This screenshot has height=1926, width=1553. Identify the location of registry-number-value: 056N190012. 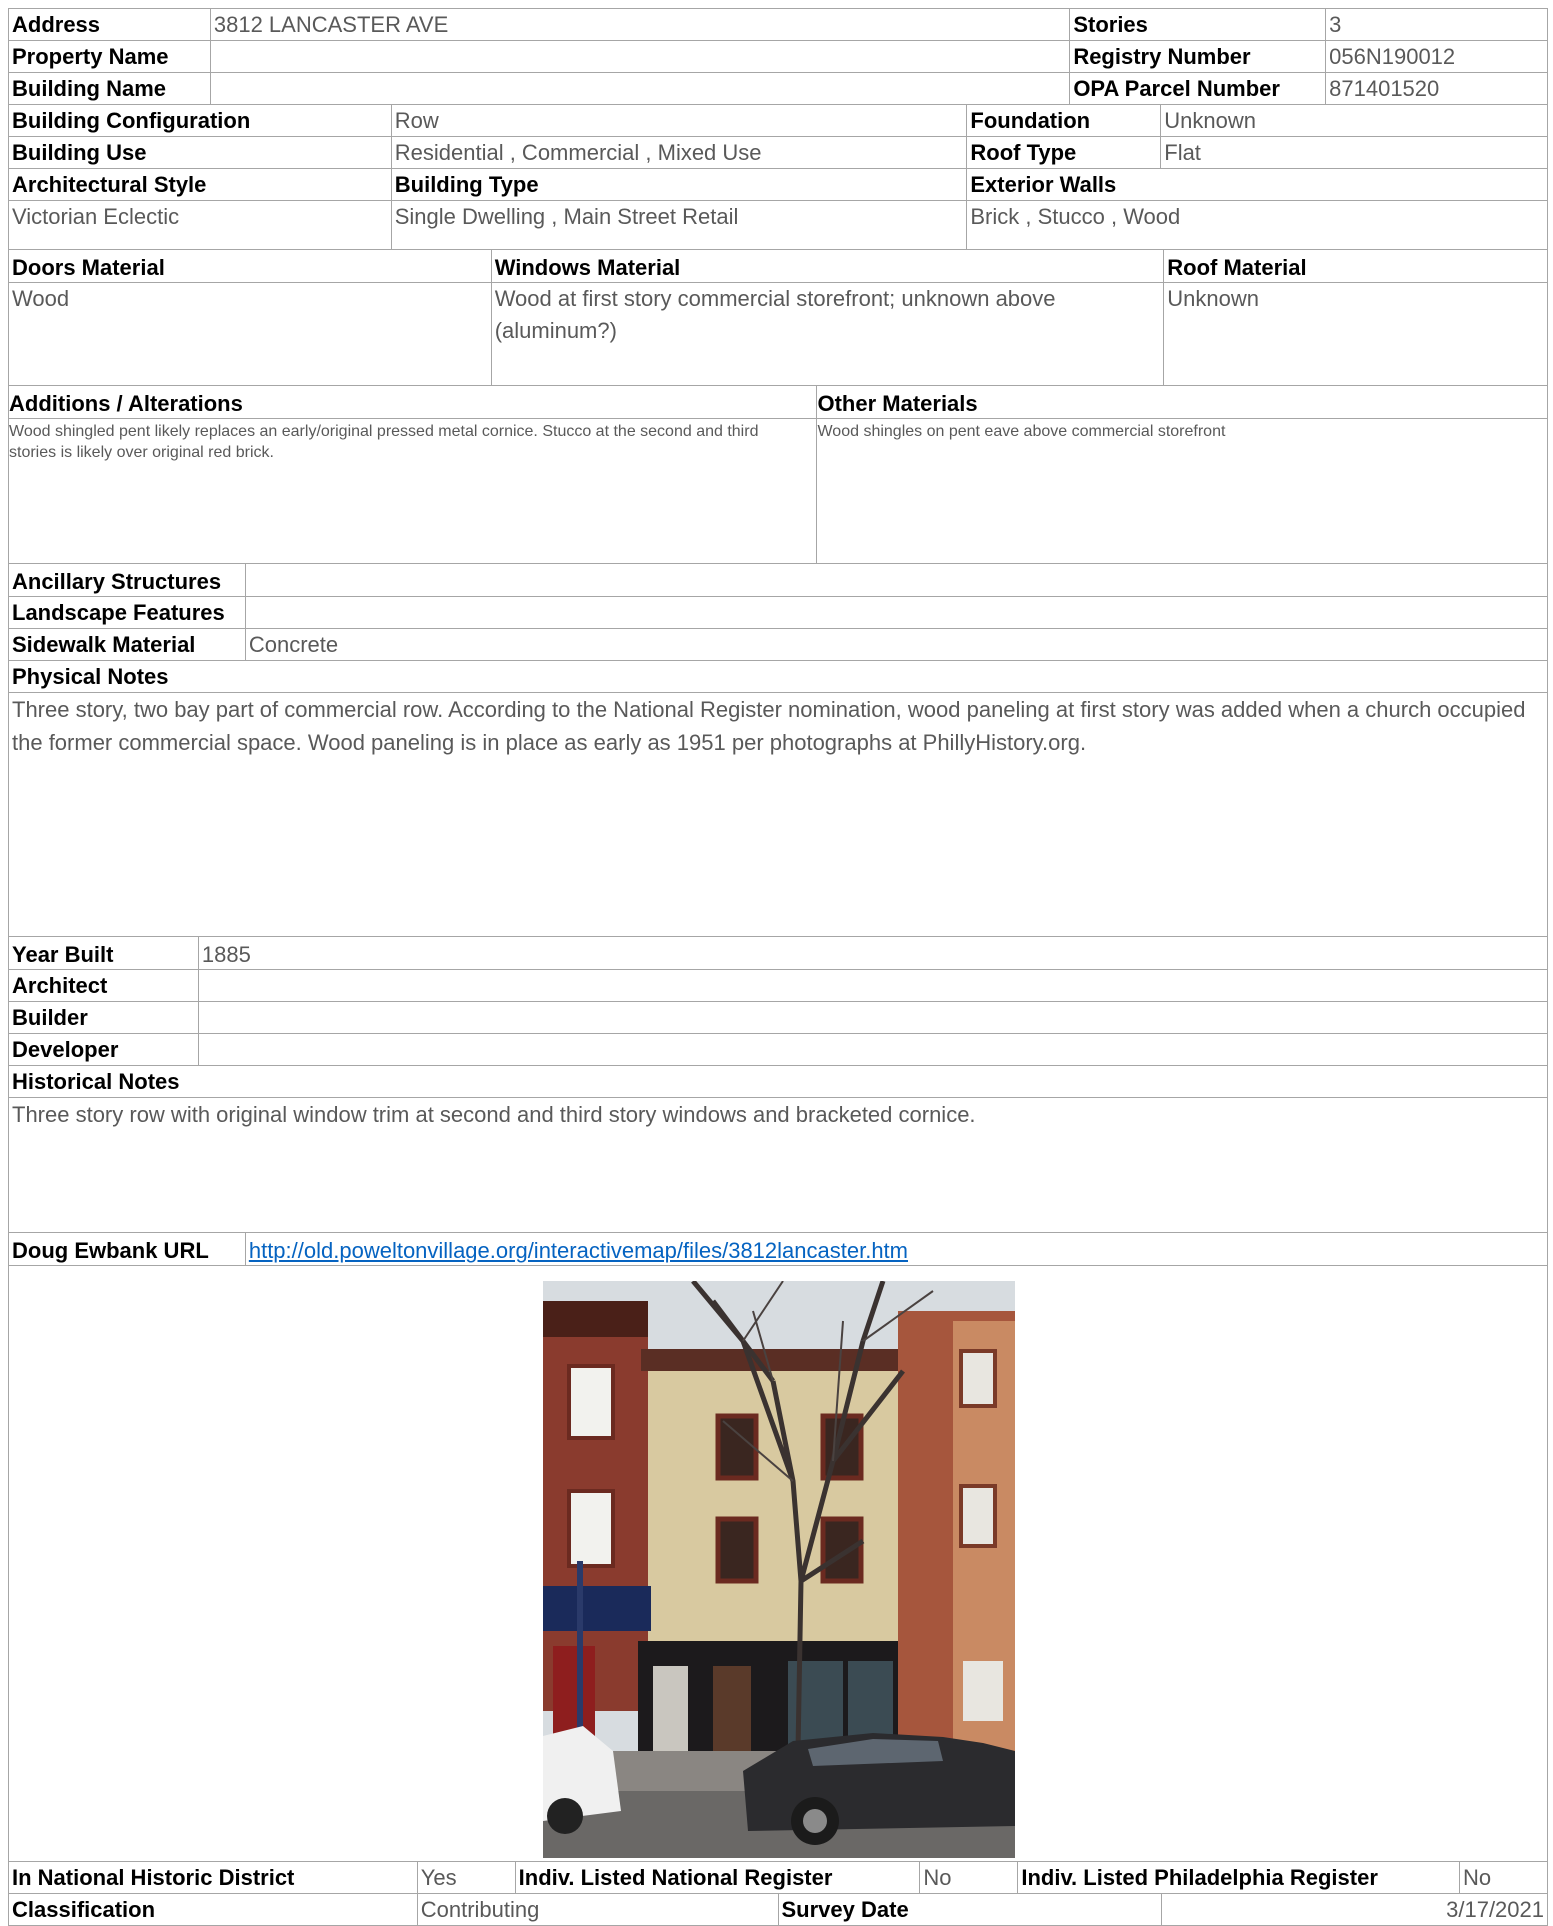
(1437, 57).